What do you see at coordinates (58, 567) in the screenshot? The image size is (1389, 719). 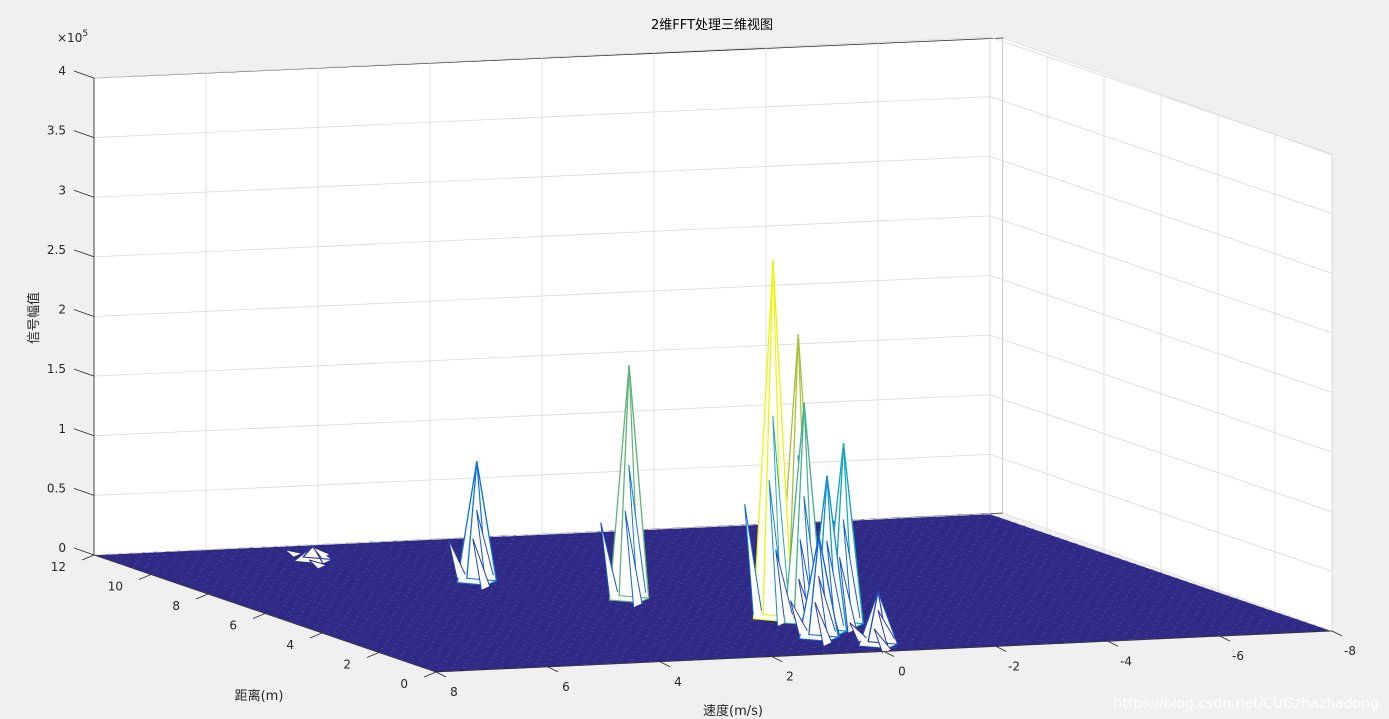 I see `y-tick-label: 12` at bounding box center [58, 567].